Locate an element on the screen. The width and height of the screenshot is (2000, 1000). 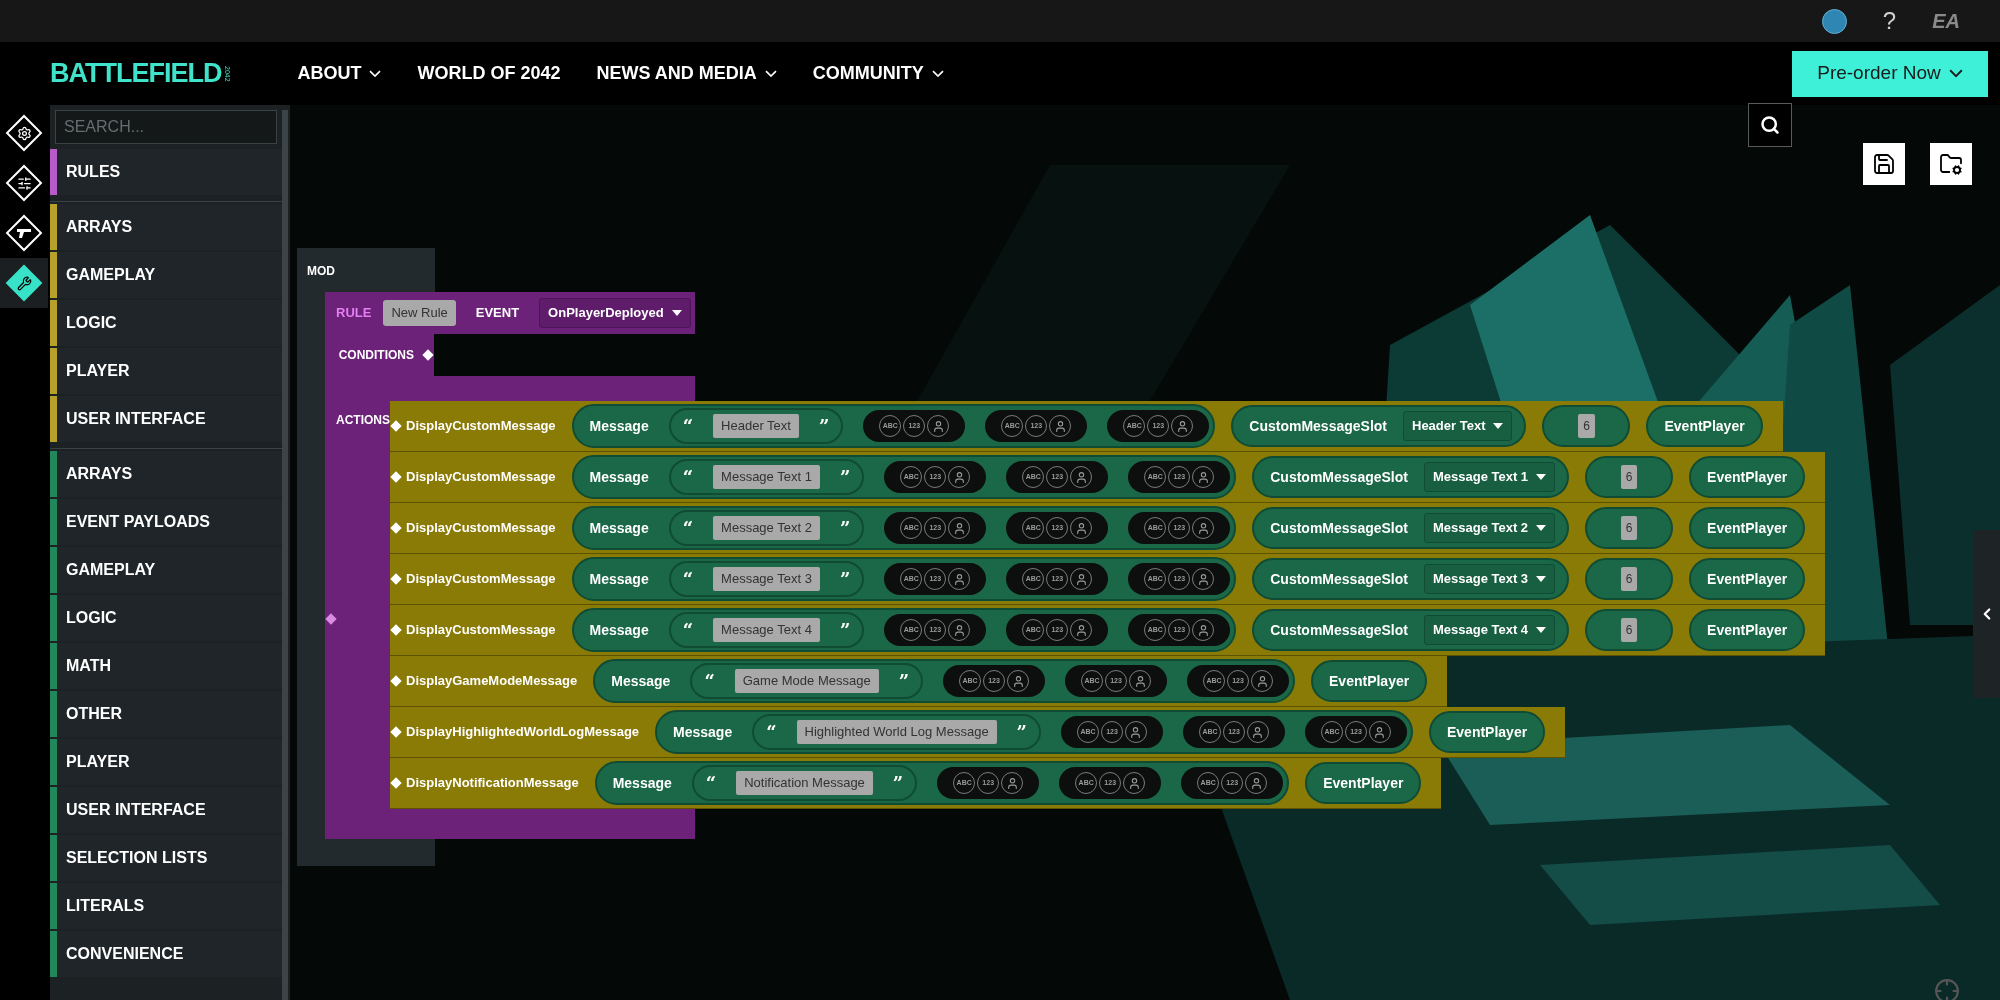
folder-gear-icon is located at coordinates (1951, 164).